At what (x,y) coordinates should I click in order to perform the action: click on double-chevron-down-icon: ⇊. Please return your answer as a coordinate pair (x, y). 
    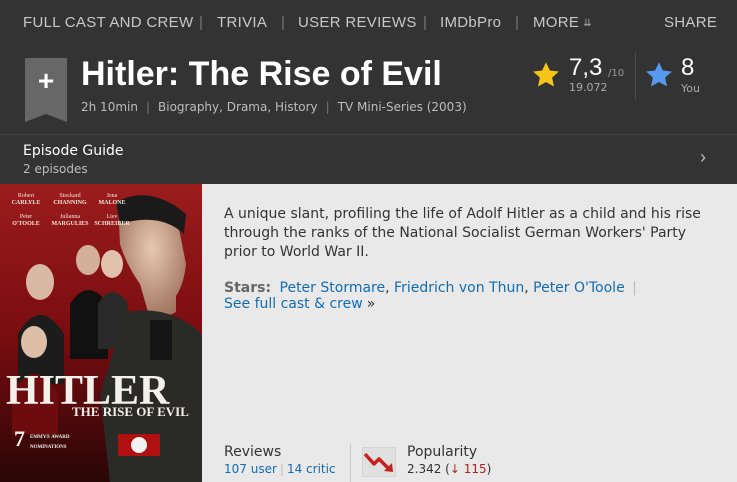
    Looking at the image, I should click on (587, 23).